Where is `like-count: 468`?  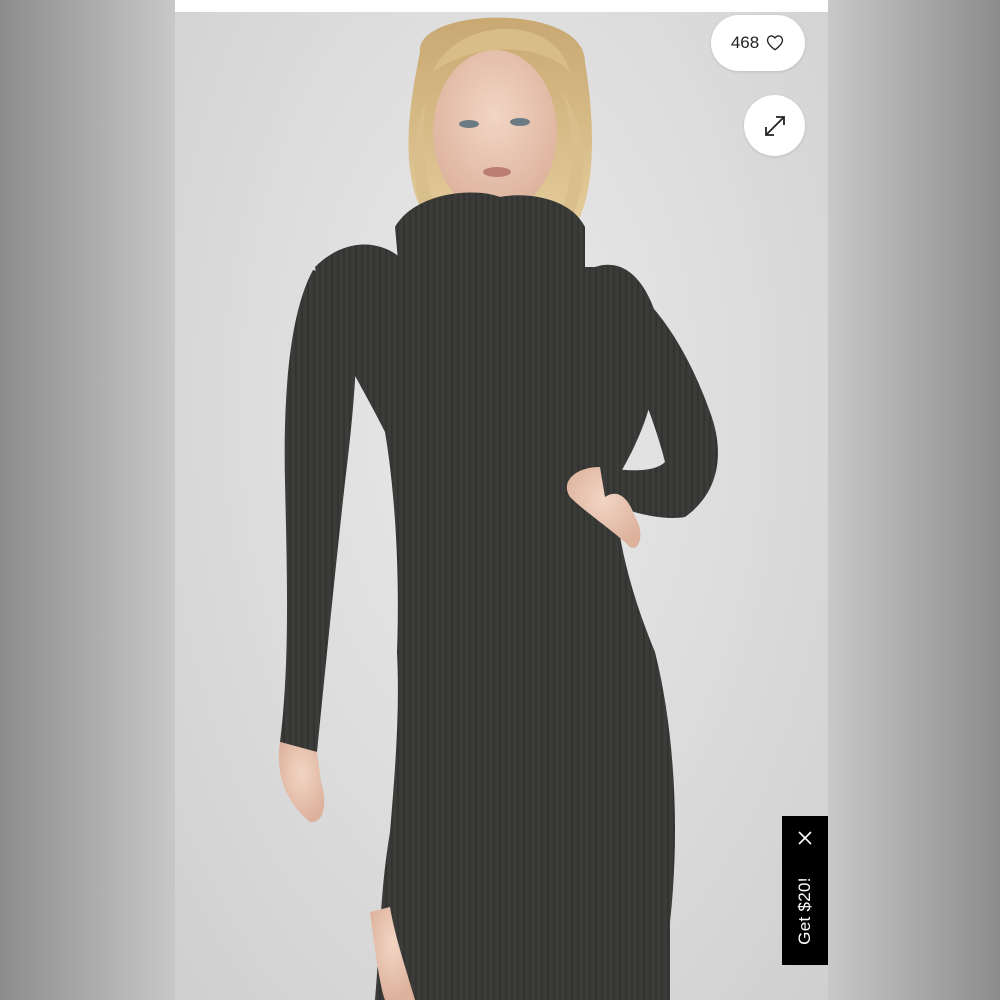 like-count: 468 is located at coordinates (745, 42).